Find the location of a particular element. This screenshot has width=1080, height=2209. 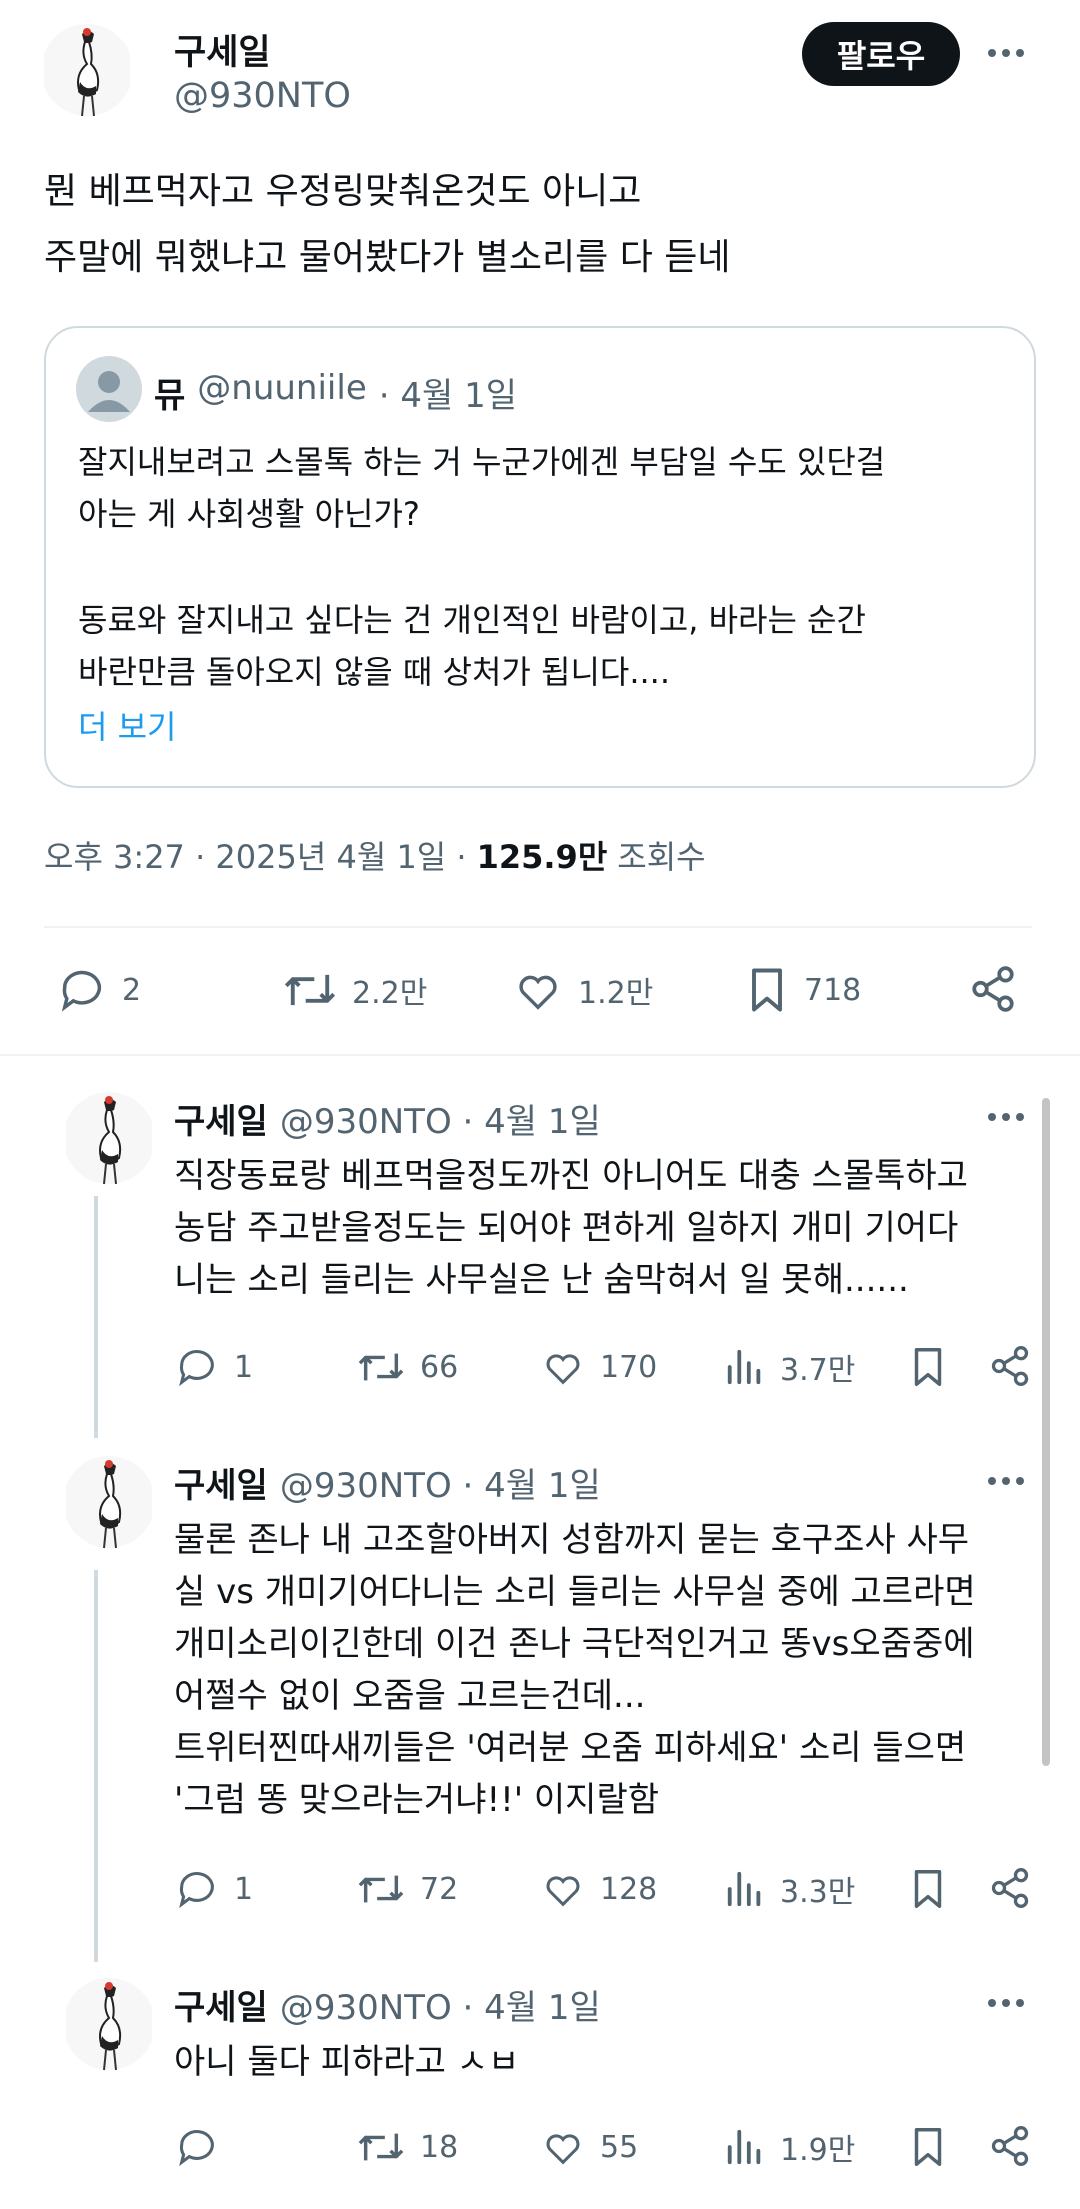

quote-date: · 4월 1일 is located at coordinates (448, 392).